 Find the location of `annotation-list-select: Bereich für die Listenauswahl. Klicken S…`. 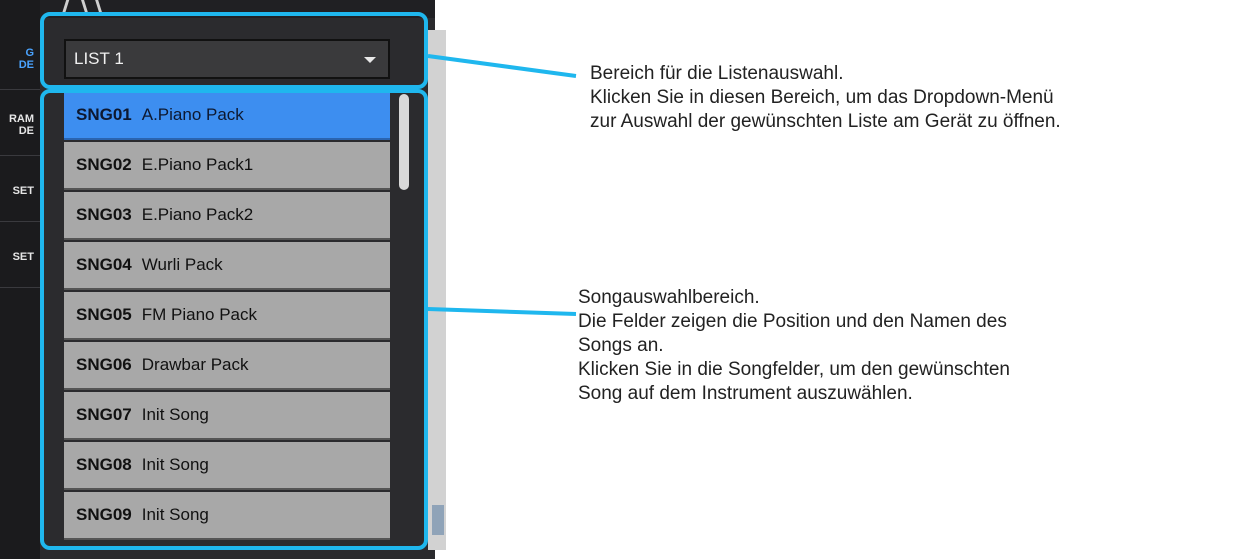

annotation-list-select: Bereich für die Listenauswahl. Klicken S… is located at coordinates (825, 98).